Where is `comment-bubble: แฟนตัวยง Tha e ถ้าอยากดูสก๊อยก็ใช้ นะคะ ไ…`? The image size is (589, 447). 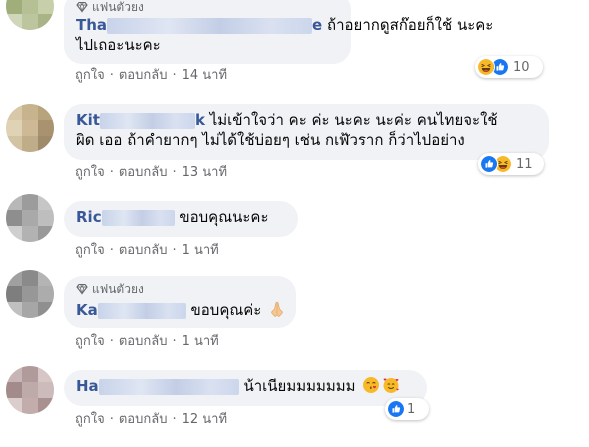 comment-bubble: แฟนตัวยง Tha e ถ้าอยากดูสก๊อยก็ใช้ นะคะ ไ… is located at coordinates (278, 32).